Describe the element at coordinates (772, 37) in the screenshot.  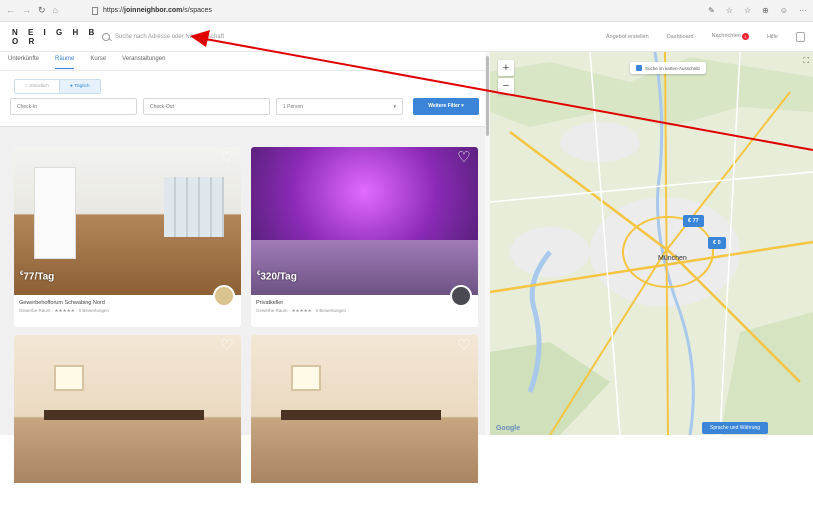
I see `help-link: Hilfe` at that location.